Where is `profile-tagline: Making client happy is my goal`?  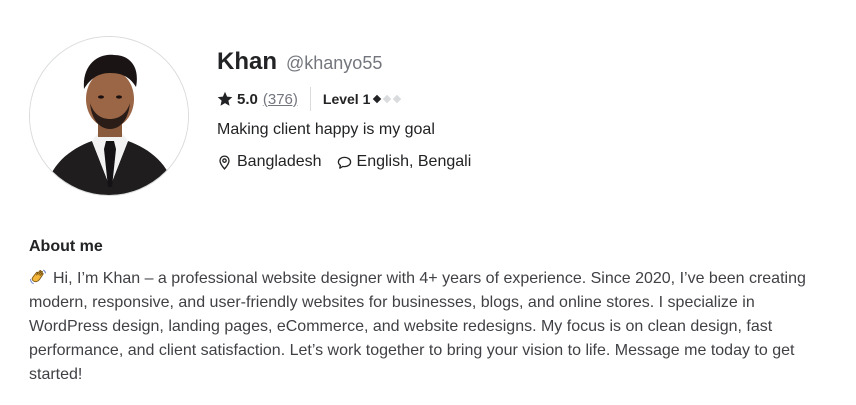 profile-tagline: Making client happy is my goal is located at coordinates (326, 129).